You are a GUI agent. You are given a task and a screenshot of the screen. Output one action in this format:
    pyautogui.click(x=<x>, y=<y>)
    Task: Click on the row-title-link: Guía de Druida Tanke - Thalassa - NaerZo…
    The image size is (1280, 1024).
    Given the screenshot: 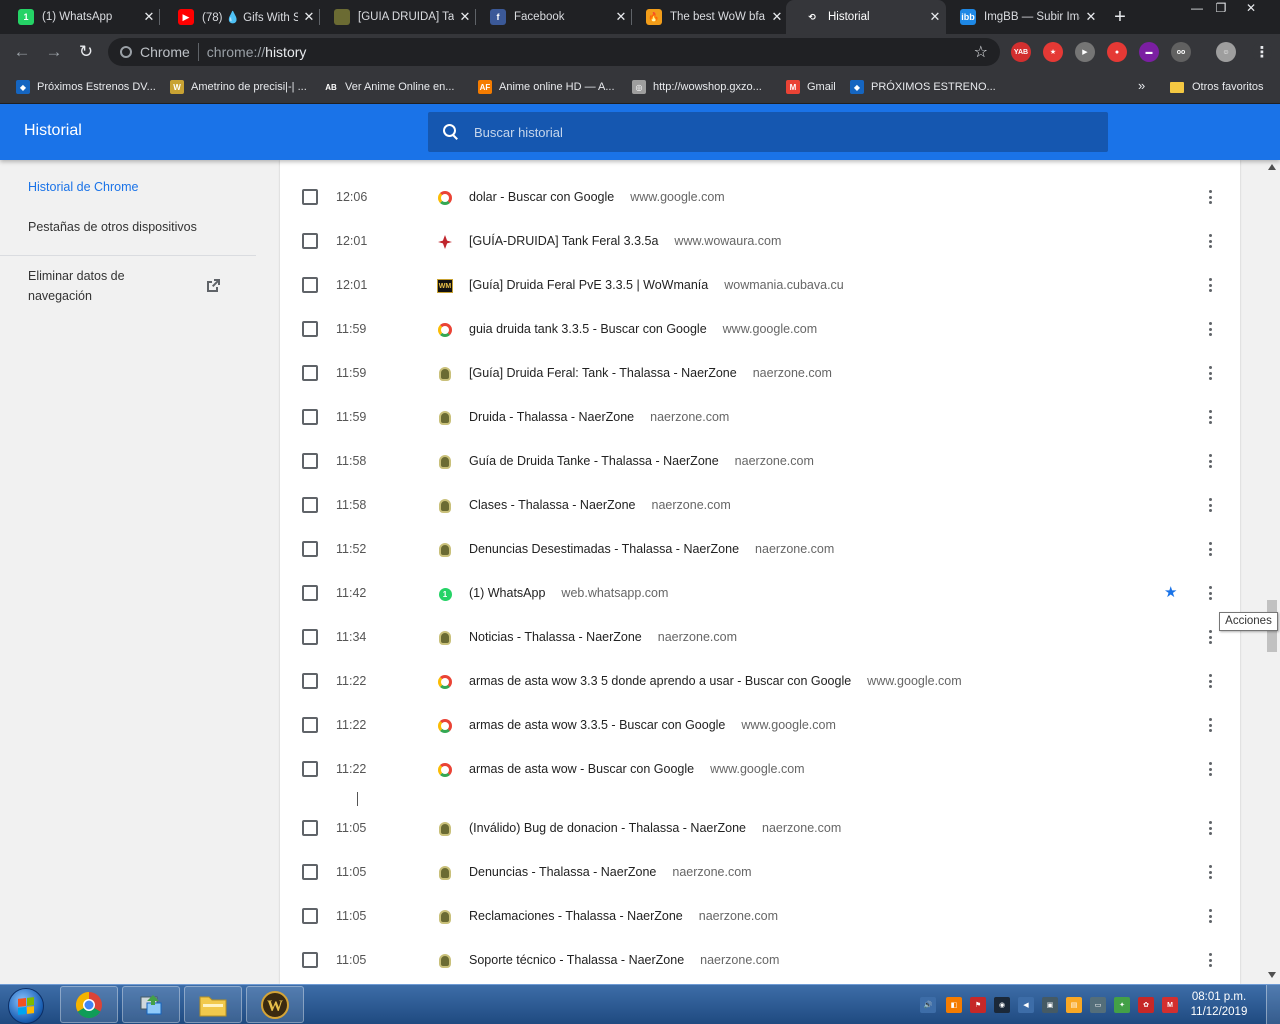 What is the action you would take?
    pyautogui.click(x=641, y=461)
    